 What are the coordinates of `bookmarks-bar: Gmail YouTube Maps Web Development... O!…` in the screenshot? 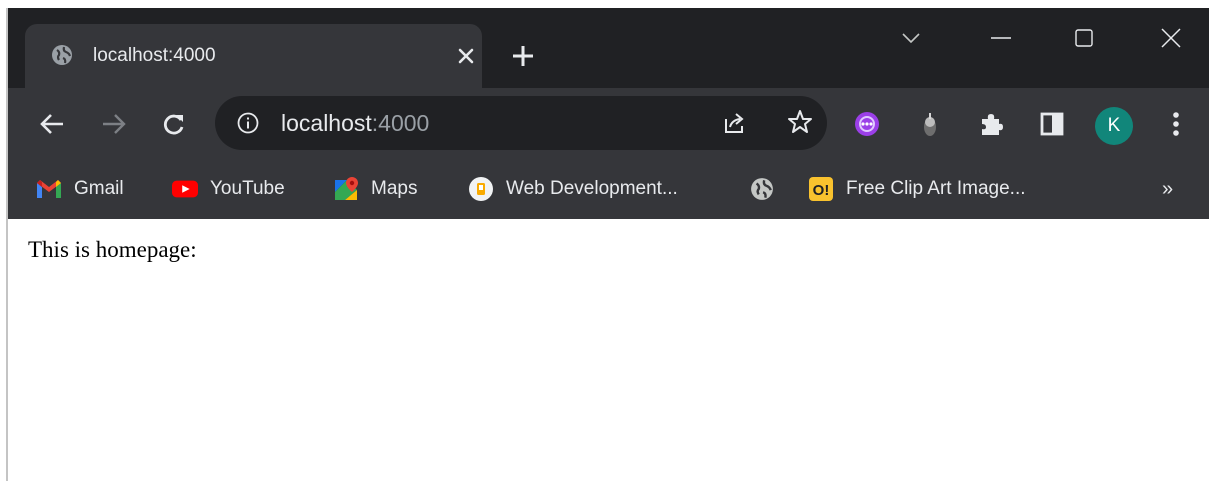 It's located at (608, 189).